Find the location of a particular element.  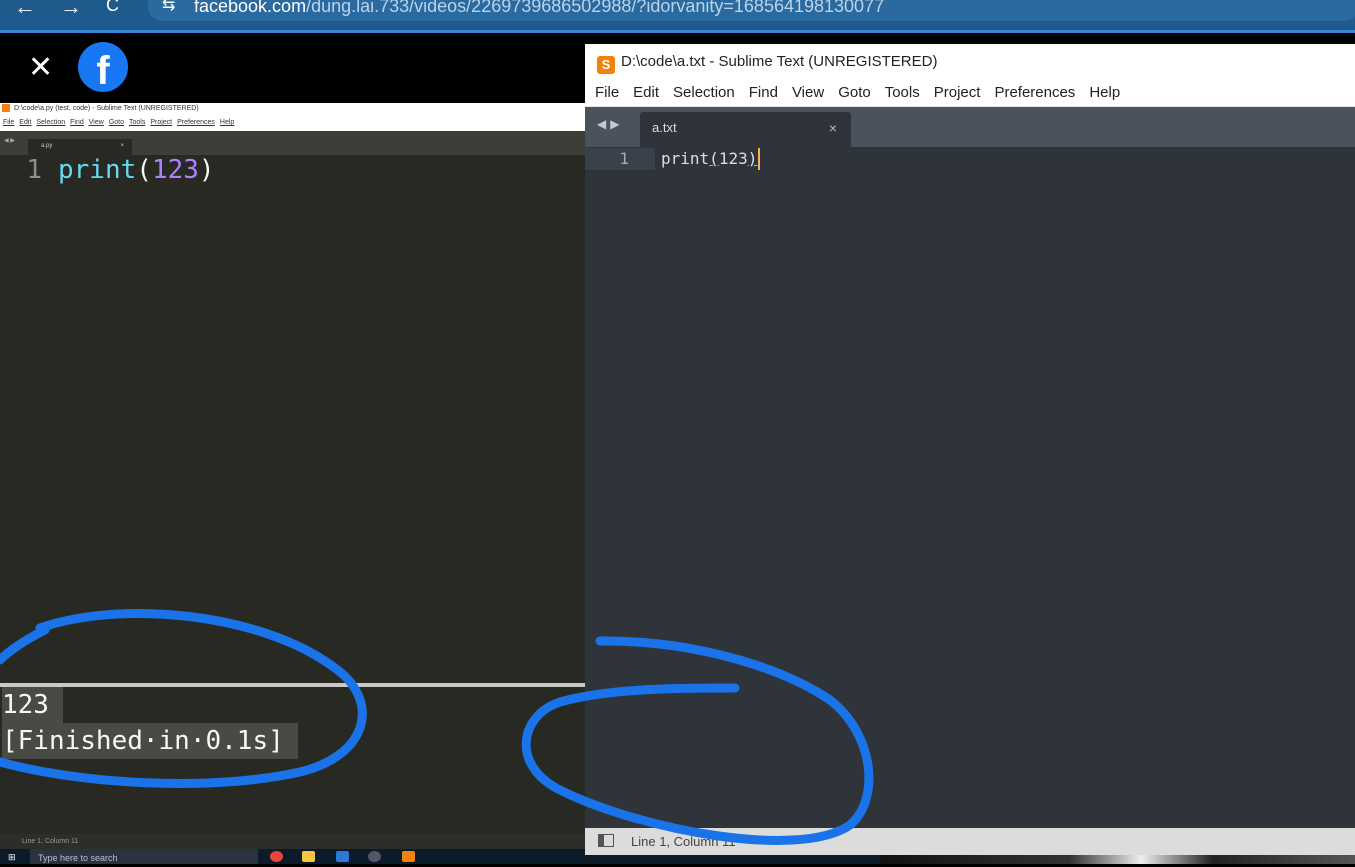

sublime-icon is located at coordinates (6, 108).